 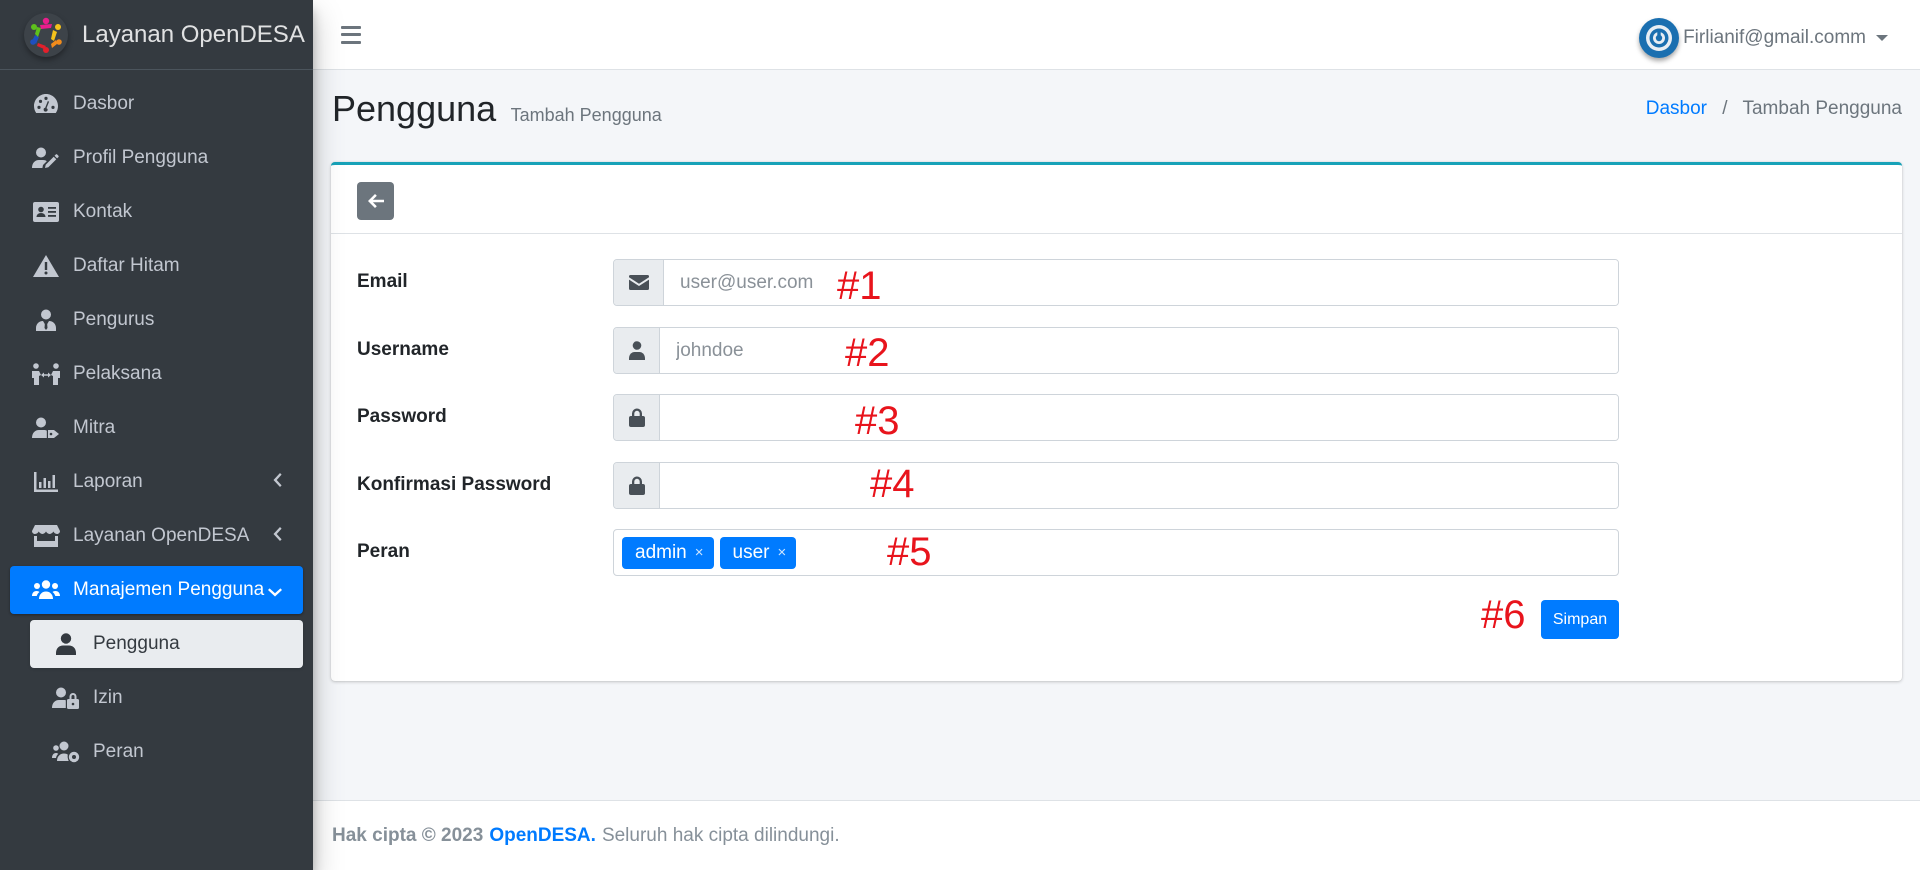 I want to click on top-navbar: Firlianif@gmail.comm, so click(x=1116, y=35).